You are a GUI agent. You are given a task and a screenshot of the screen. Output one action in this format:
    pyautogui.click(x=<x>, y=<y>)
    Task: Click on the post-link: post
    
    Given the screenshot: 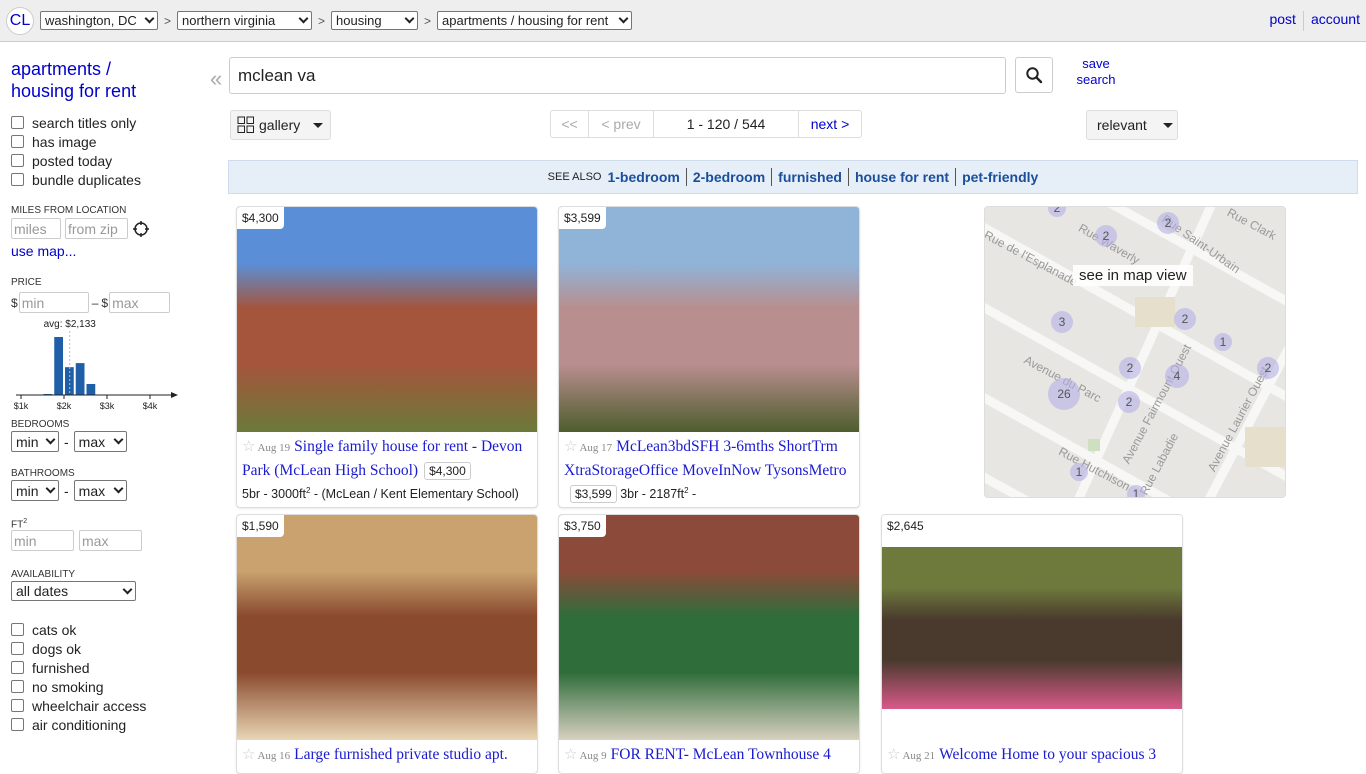 What is the action you would take?
    pyautogui.click(x=1282, y=21)
    